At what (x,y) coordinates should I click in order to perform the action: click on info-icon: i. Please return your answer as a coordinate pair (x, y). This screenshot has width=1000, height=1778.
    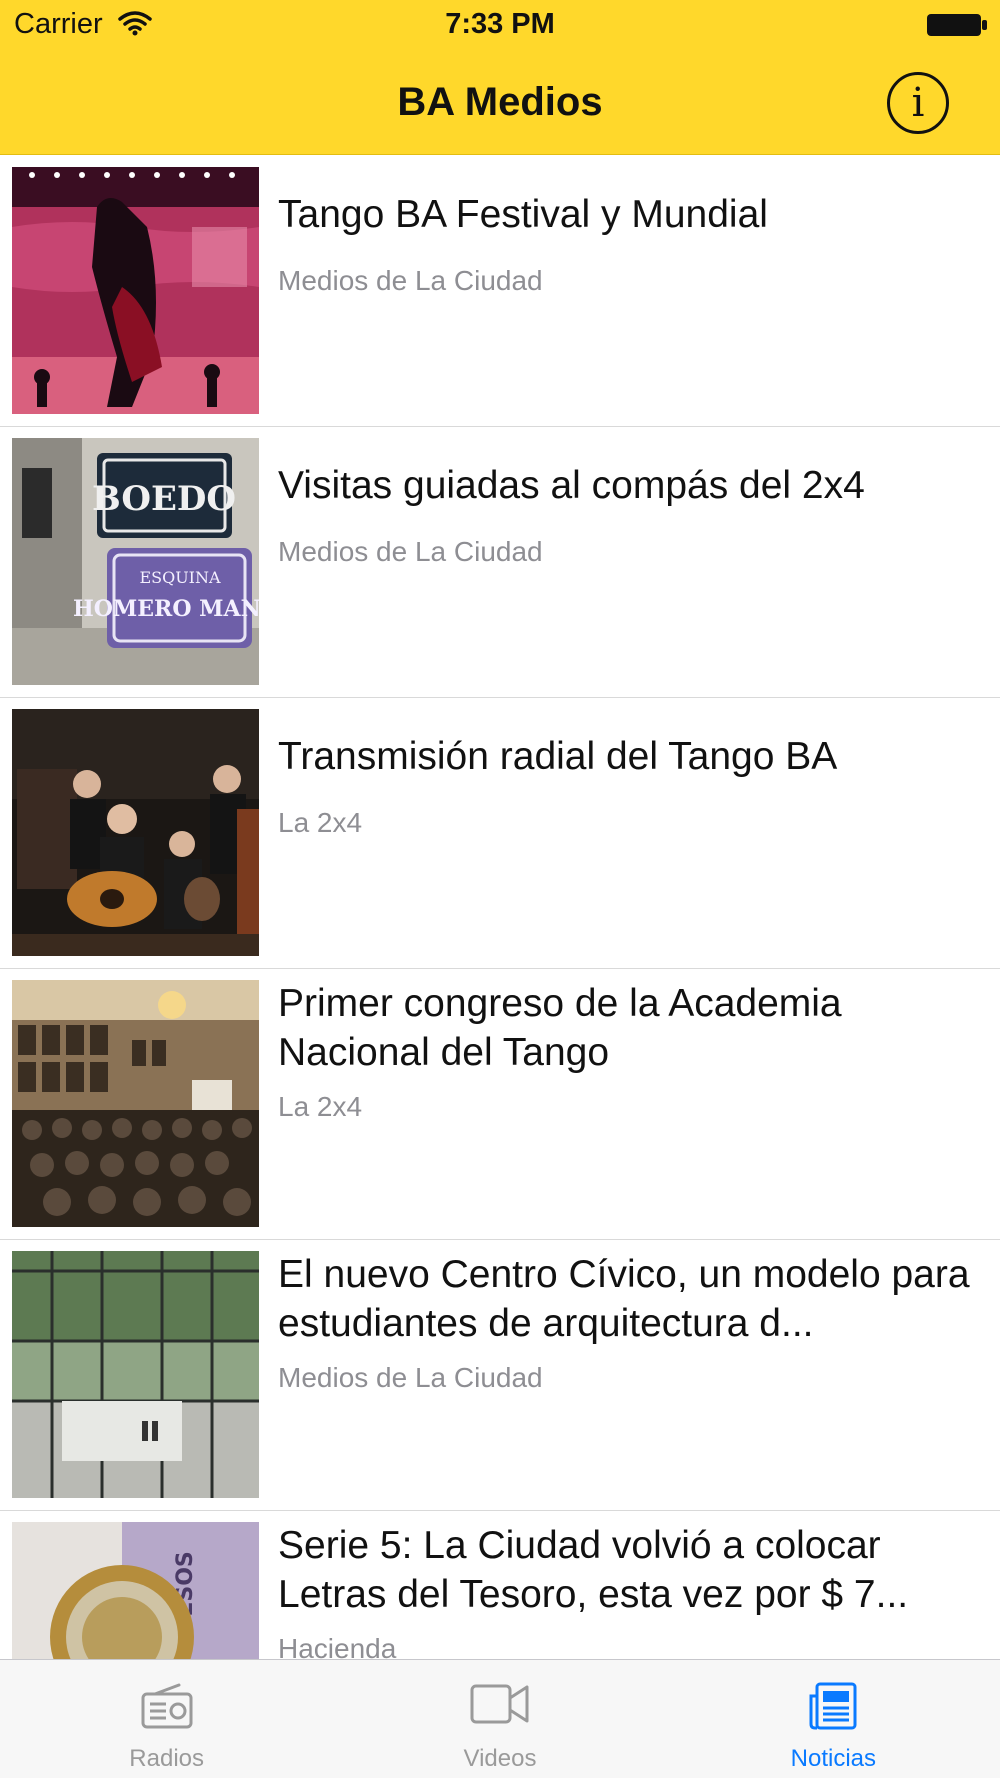
    Looking at the image, I should click on (918, 103).